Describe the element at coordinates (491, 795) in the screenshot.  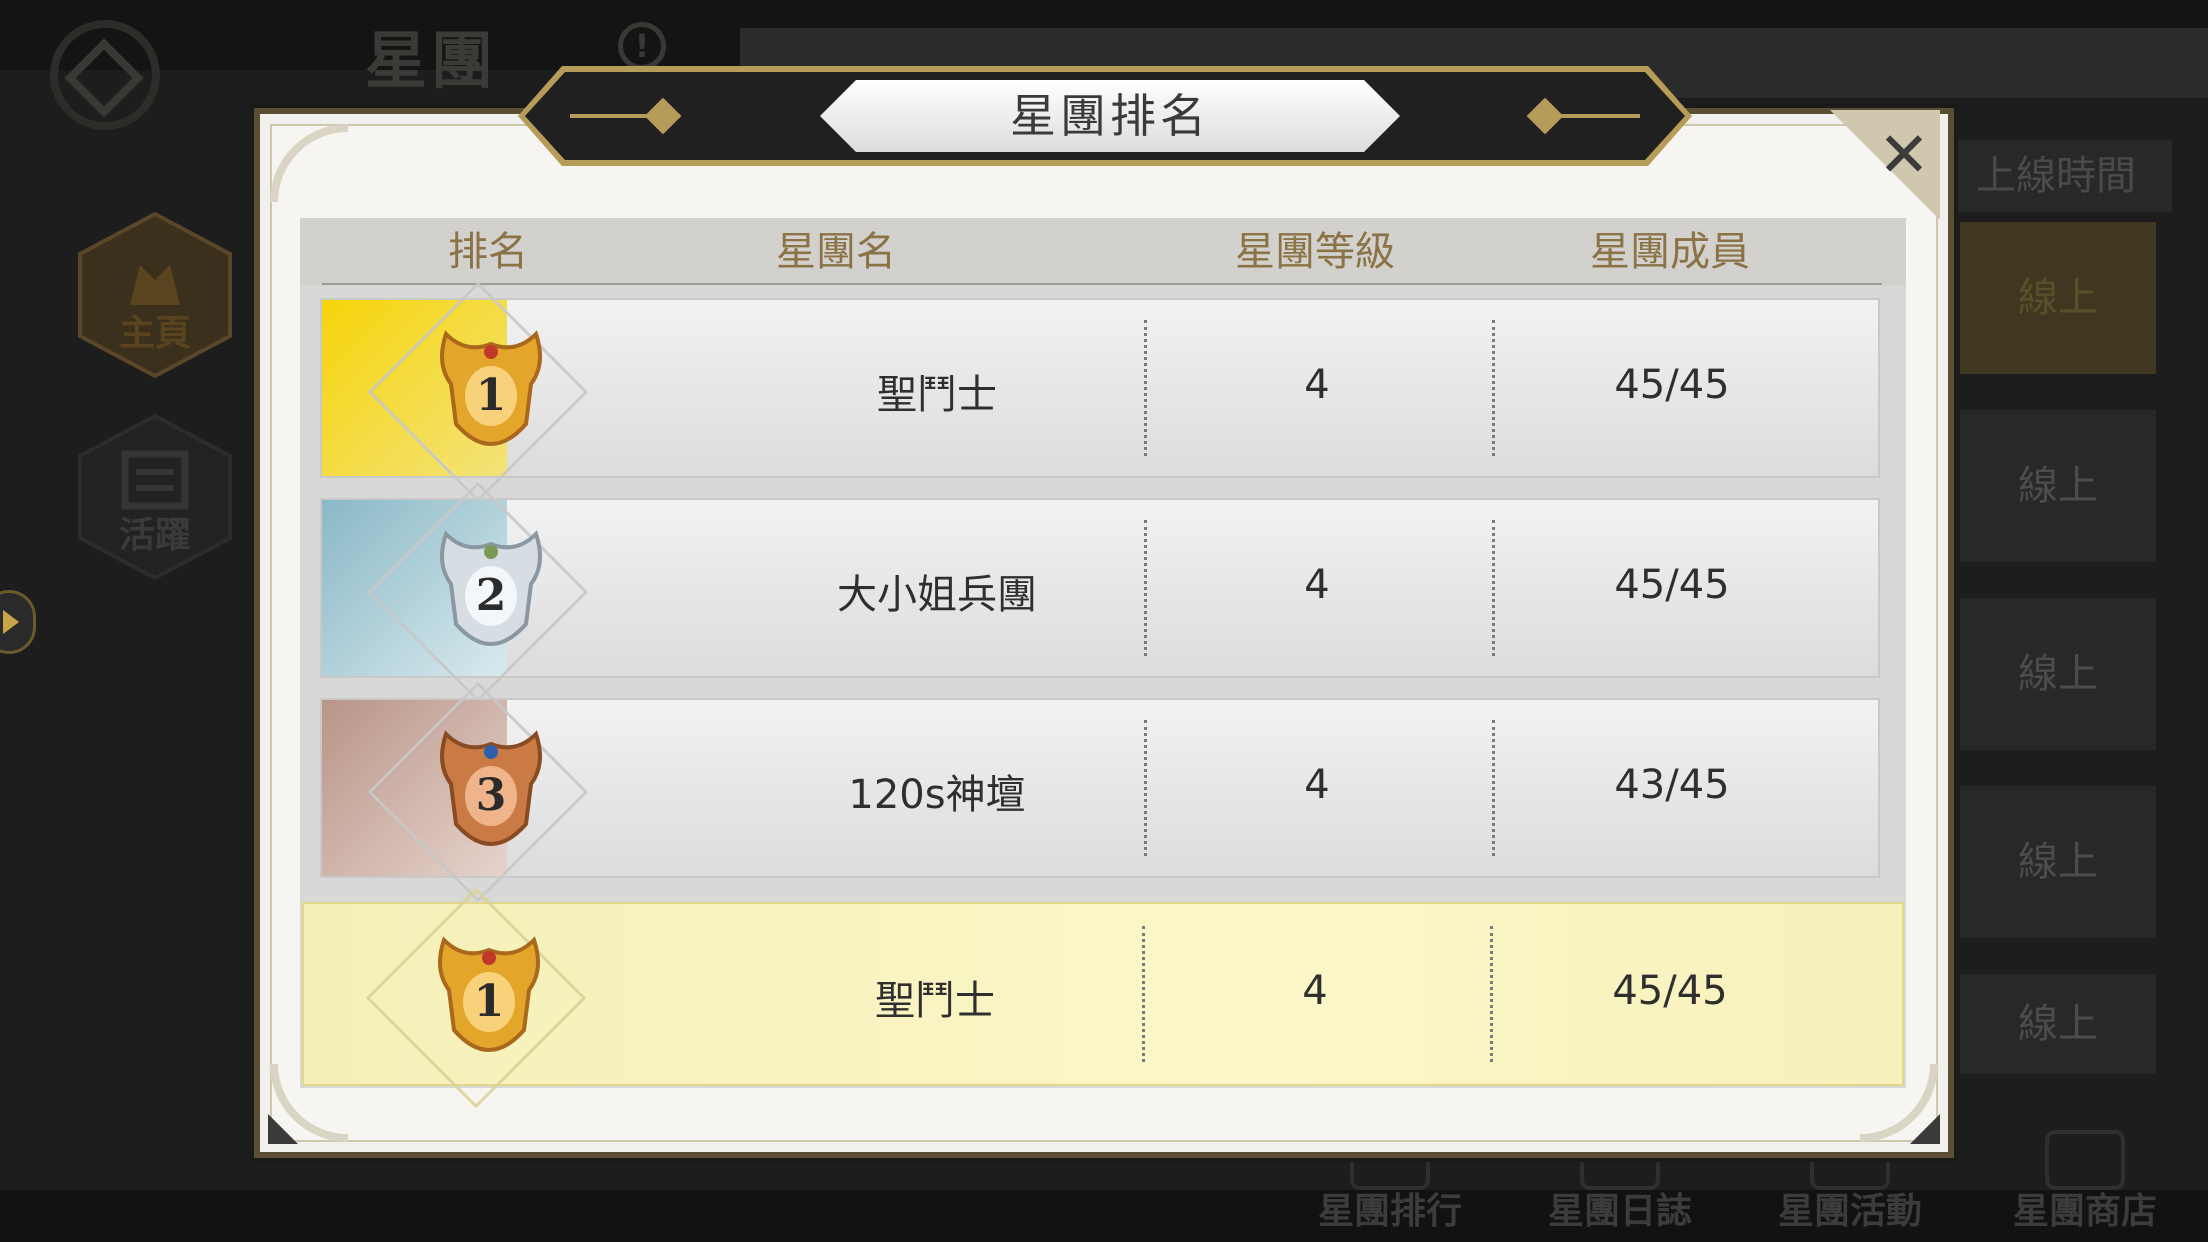
I see `rank-number: 3` at that location.